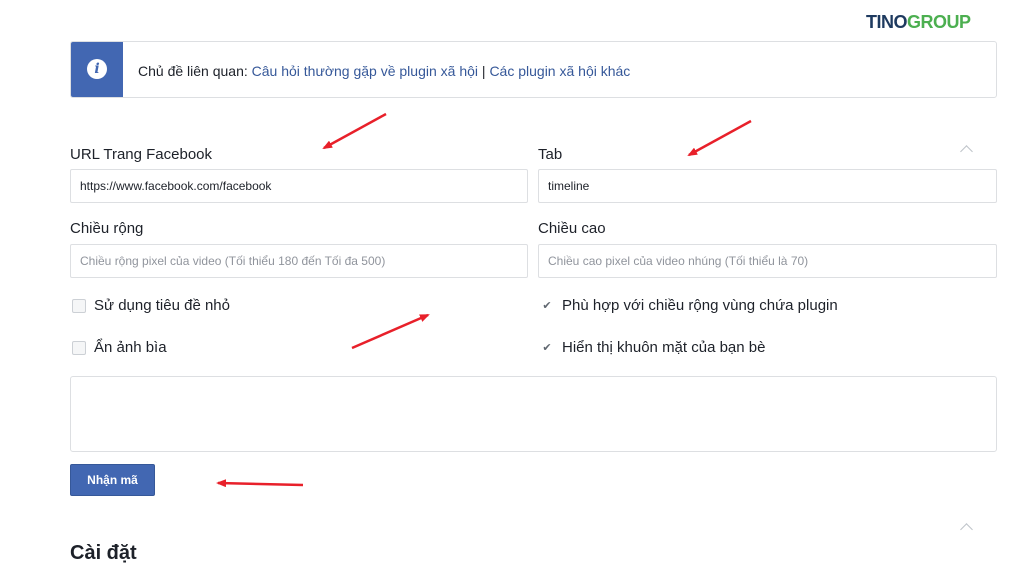  Describe the element at coordinates (959, 22) in the screenshot. I see `logo-text-up: UP` at that location.